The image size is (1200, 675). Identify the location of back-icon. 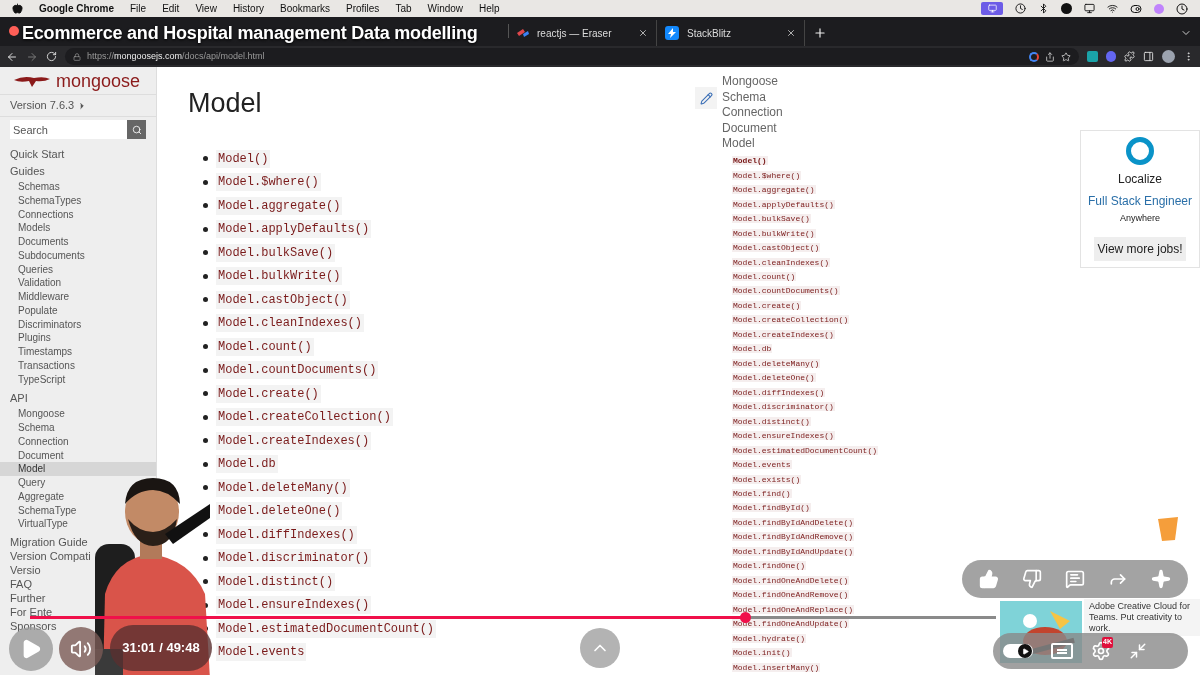
(12, 56).